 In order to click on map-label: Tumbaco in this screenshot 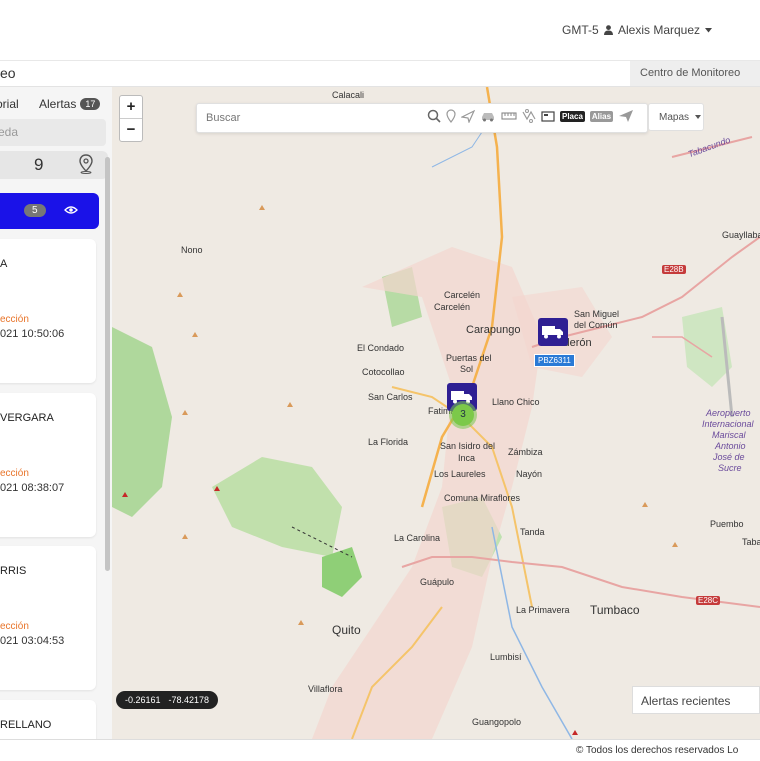, I will do `click(615, 610)`.